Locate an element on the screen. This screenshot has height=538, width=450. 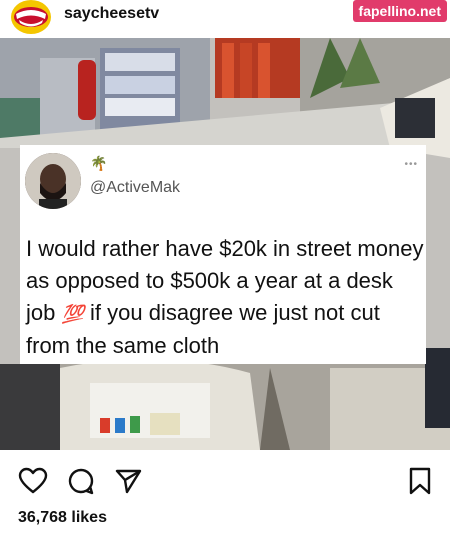
palm-tree-icon: 🌴 is located at coordinates (99, 163).